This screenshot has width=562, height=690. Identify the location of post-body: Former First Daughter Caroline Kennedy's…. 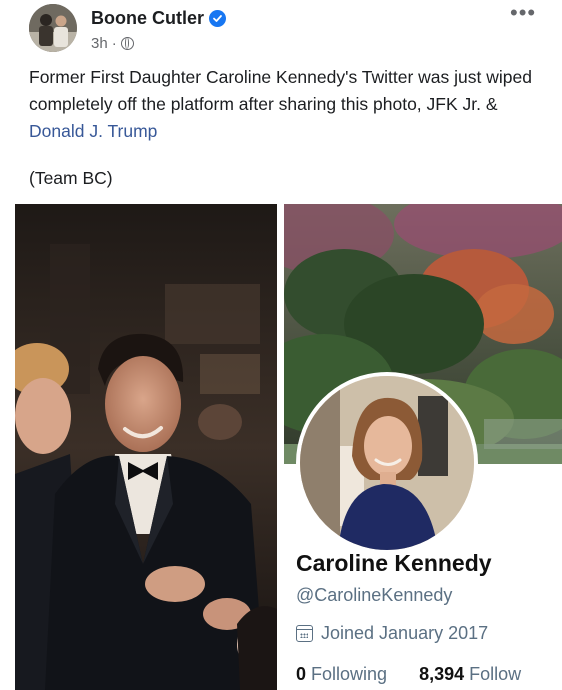
(284, 104).